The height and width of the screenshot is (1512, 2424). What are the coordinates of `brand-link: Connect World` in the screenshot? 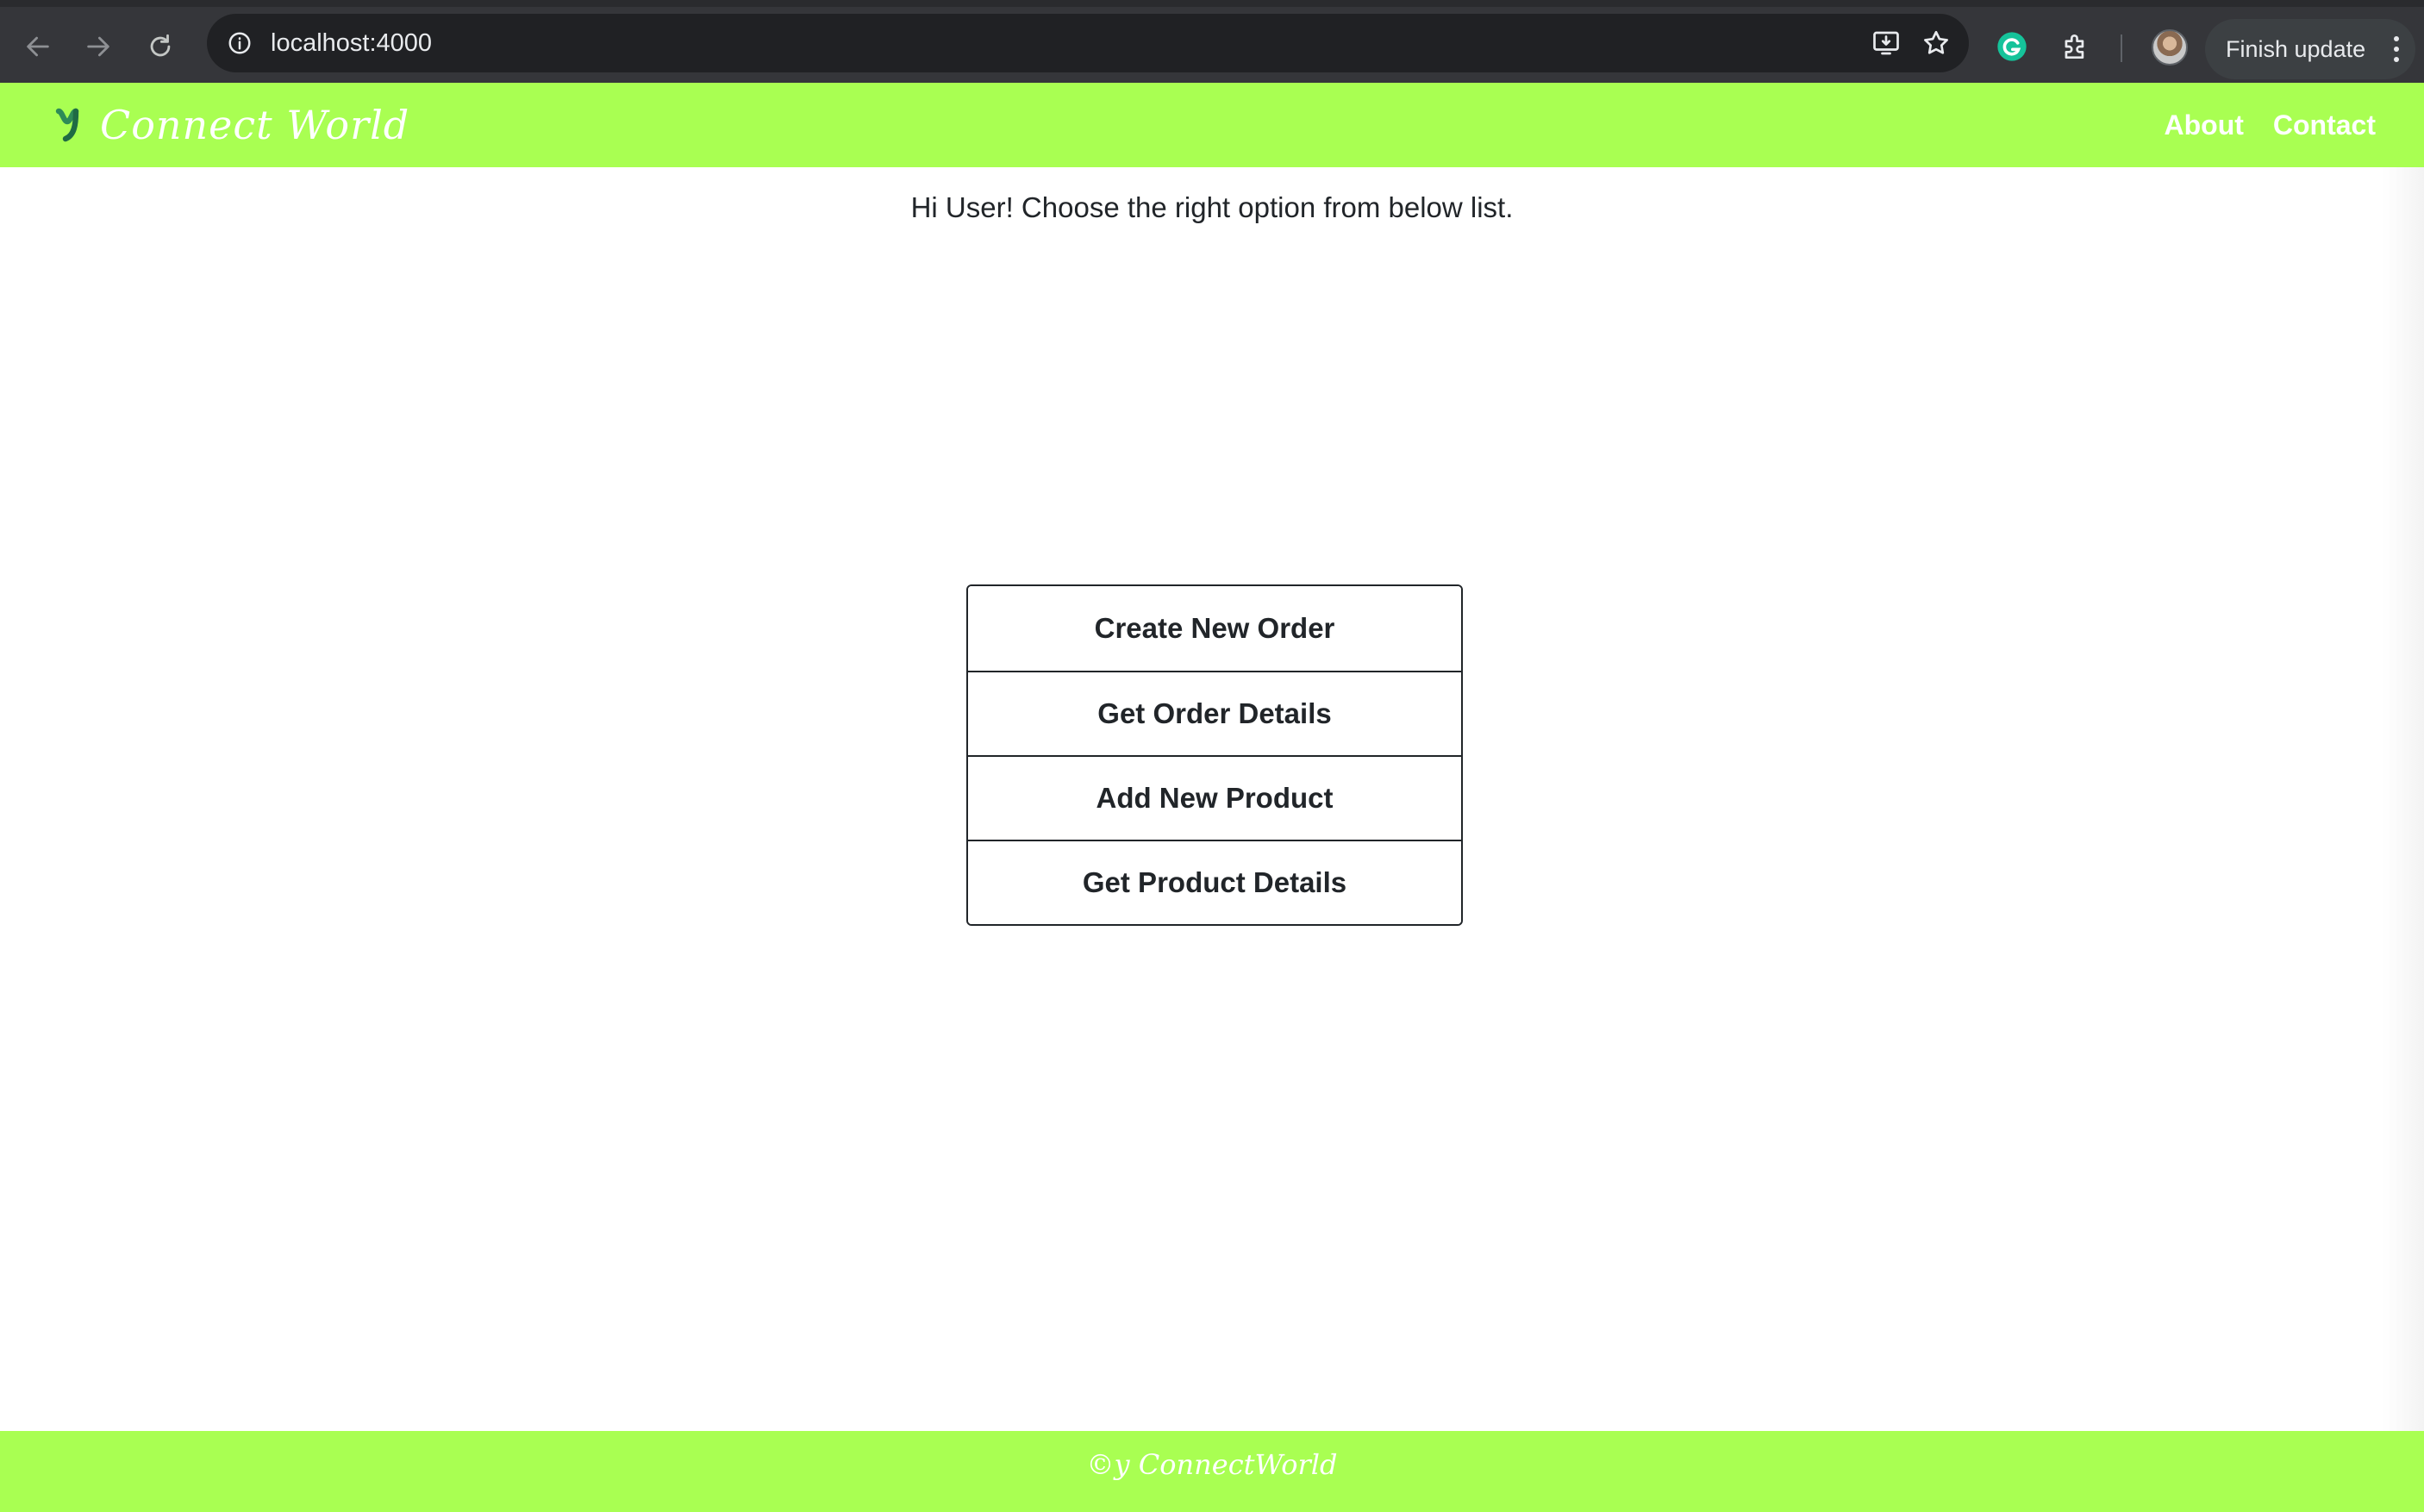 It's located at (231, 125).